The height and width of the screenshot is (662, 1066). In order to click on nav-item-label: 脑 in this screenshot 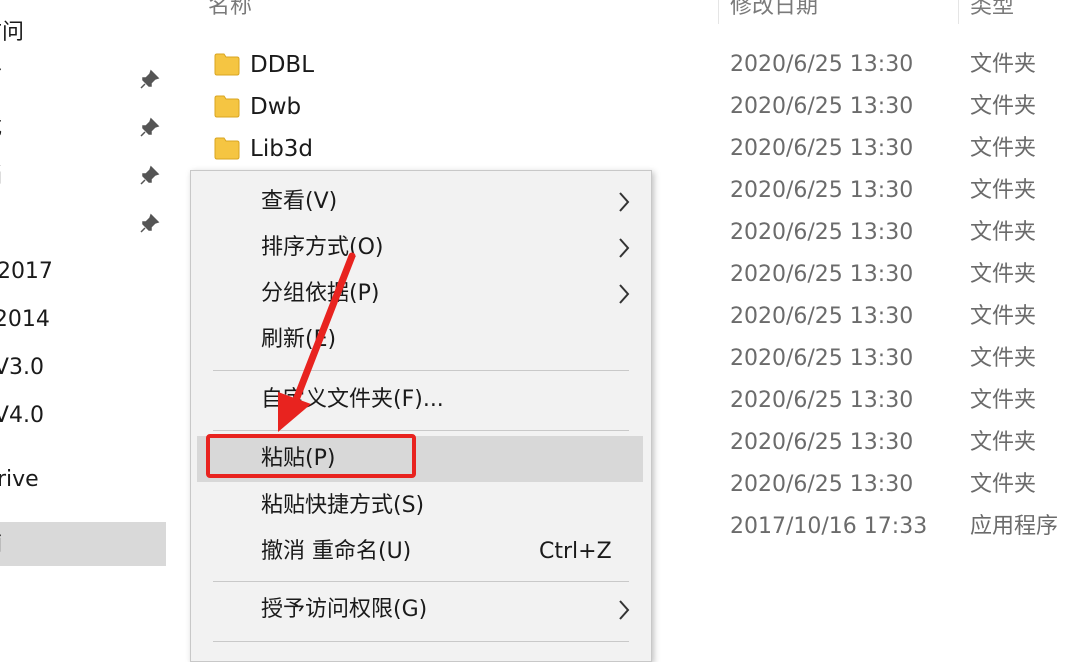, I will do `click(1, 544)`.